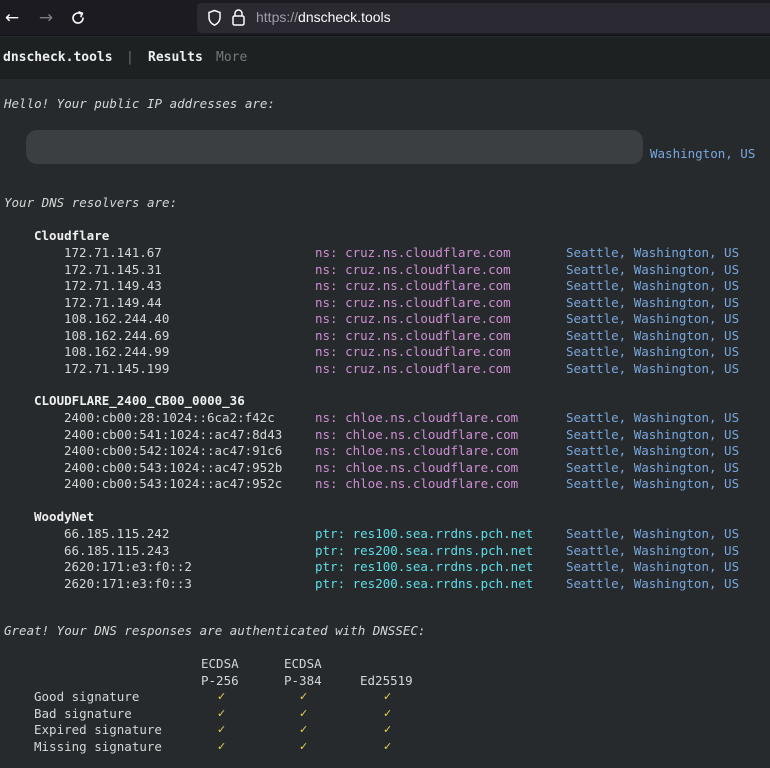 The width and height of the screenshot is (770, 768). I want to click on resolver-ip: 172.71.149.44, so click(113, 302).